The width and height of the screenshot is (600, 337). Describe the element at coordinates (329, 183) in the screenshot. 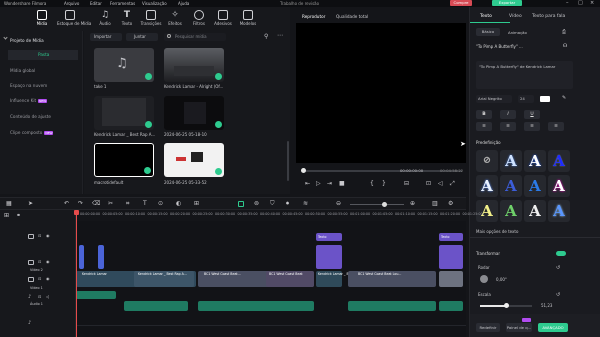

I see `next-frame-icon: ⇥` at that location.